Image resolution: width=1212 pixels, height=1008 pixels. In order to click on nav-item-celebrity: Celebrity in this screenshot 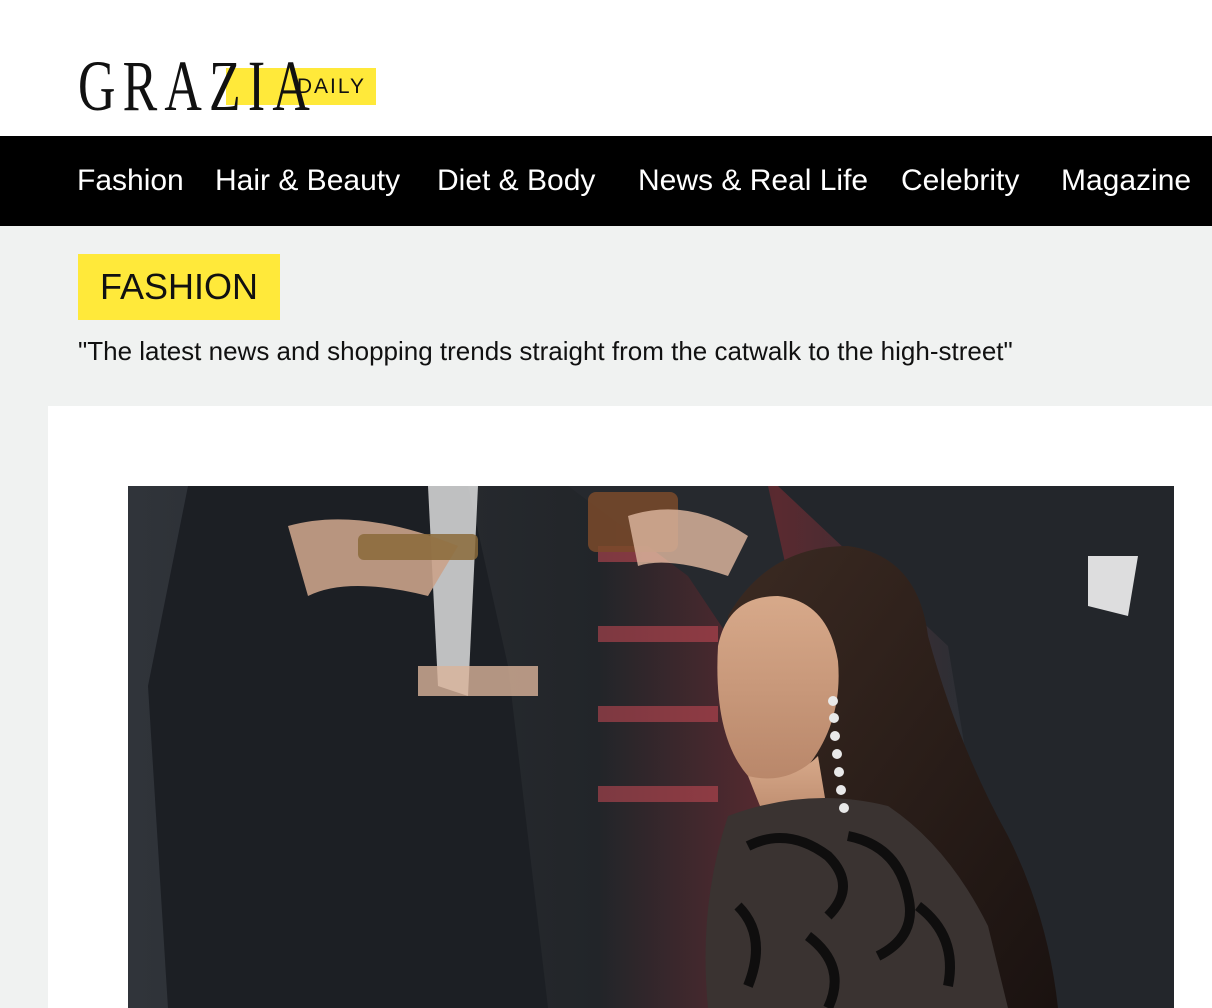, I will do `click(960, 181)`.